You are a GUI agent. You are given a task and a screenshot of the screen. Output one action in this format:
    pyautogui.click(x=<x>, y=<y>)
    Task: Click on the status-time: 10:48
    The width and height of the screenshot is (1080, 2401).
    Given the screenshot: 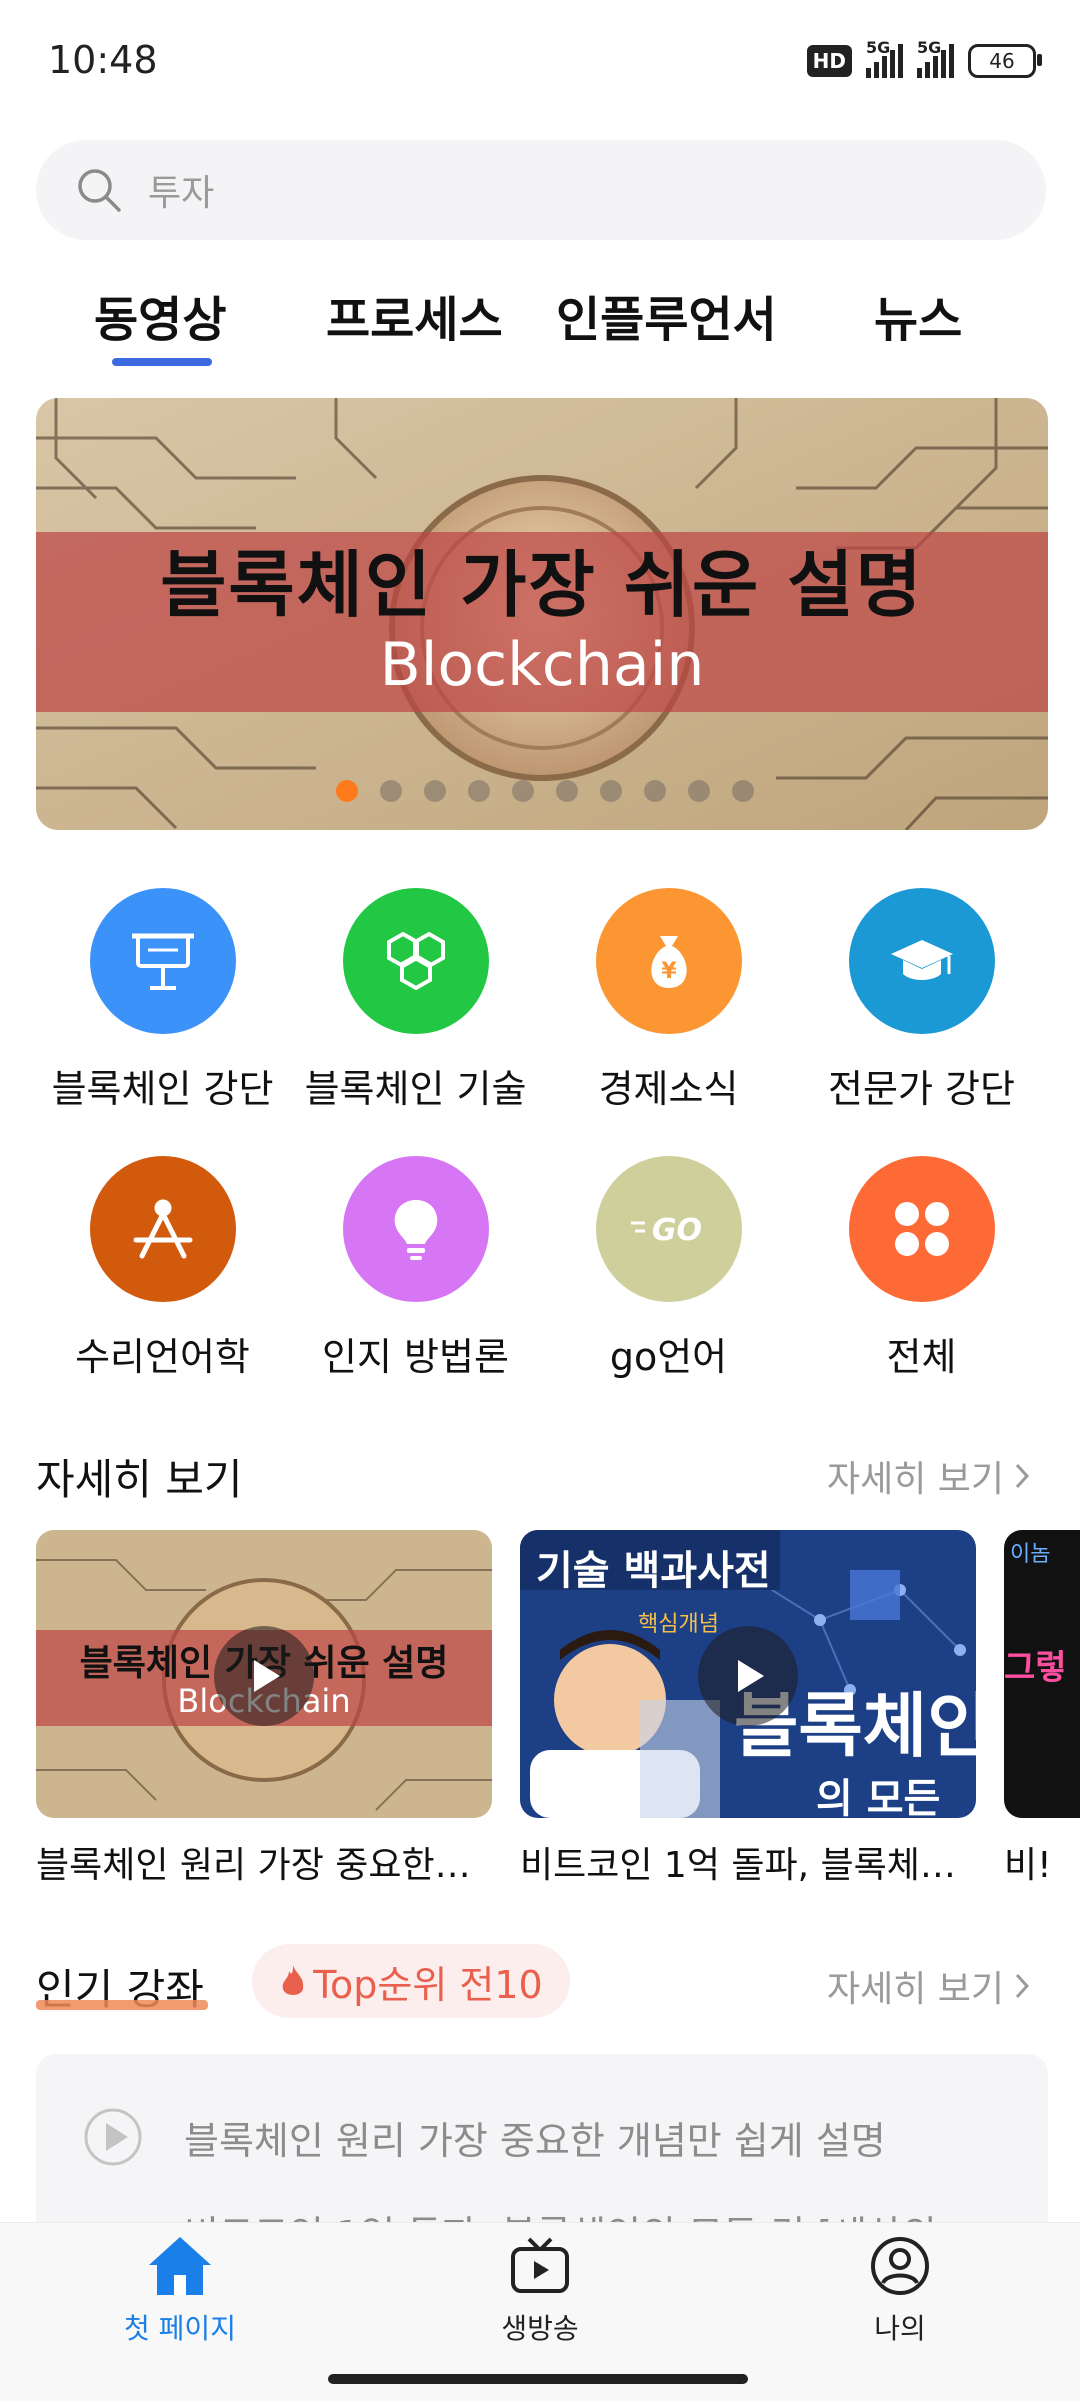 What is the action you would take?
    pyautogui.click(x=103, y=60)
    